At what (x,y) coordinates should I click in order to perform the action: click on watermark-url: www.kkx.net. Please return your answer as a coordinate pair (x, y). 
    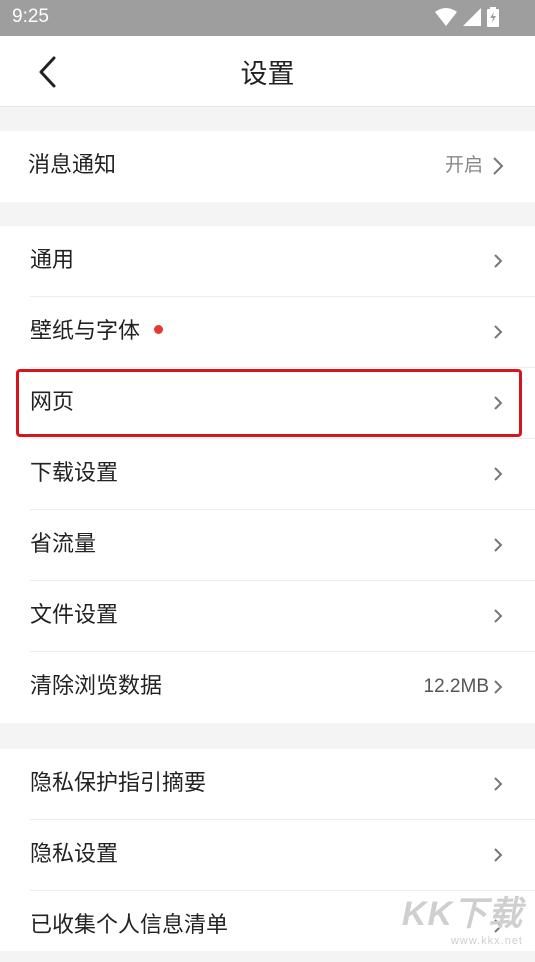
    Looking at the image, I should click on (462, 941).